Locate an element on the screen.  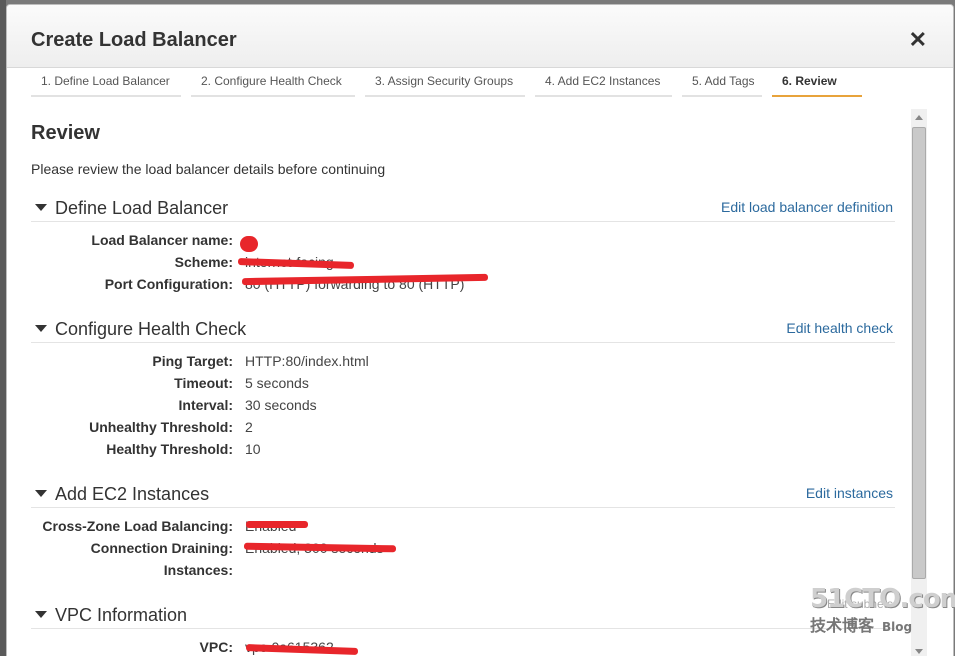
detail-row: Scheme:internet-facing is located at coordinates (463, 265).